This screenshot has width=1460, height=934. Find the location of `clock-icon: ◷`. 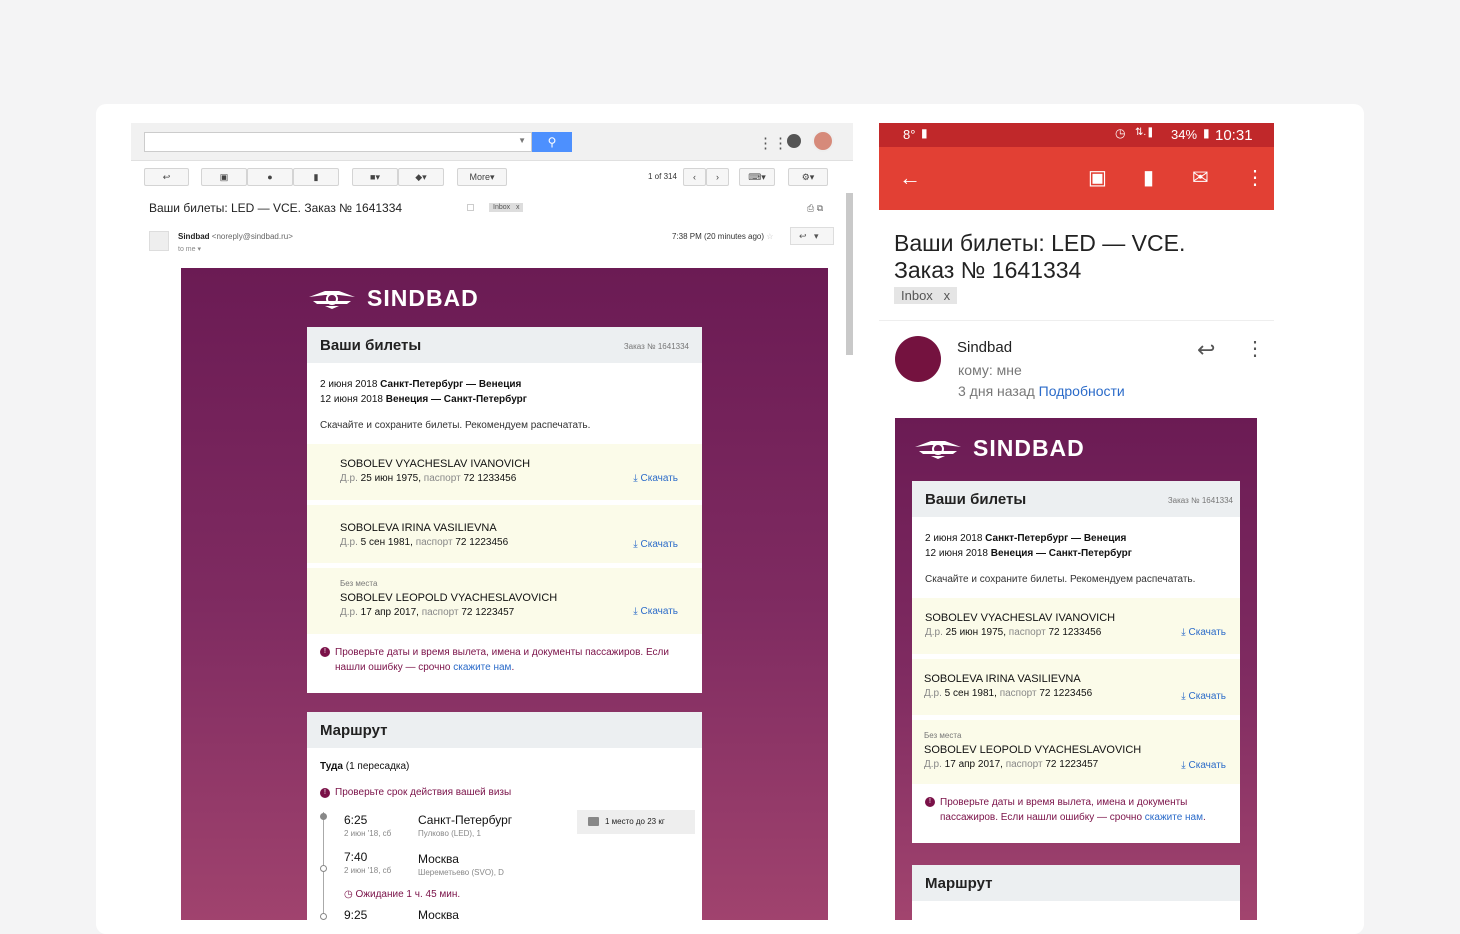

clock-icon: ◷ is located at coordinates (348, 894).